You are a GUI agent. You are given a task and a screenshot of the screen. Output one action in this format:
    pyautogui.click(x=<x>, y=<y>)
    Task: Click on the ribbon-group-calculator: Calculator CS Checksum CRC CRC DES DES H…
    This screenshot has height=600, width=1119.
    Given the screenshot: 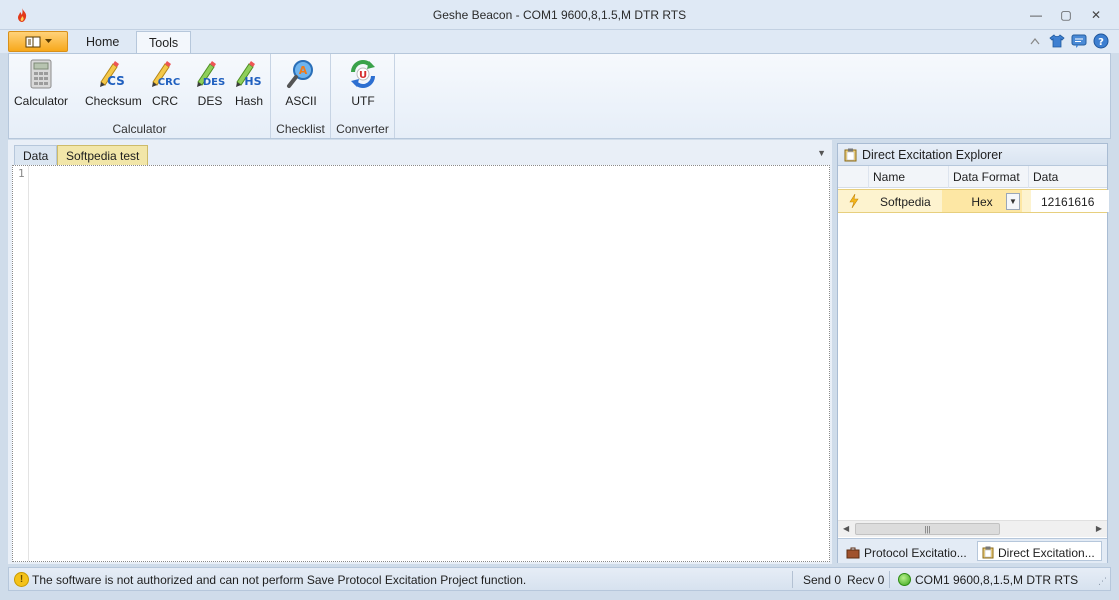 What is the action you would take?
    pyautogui.click(x=140, y=96)
    